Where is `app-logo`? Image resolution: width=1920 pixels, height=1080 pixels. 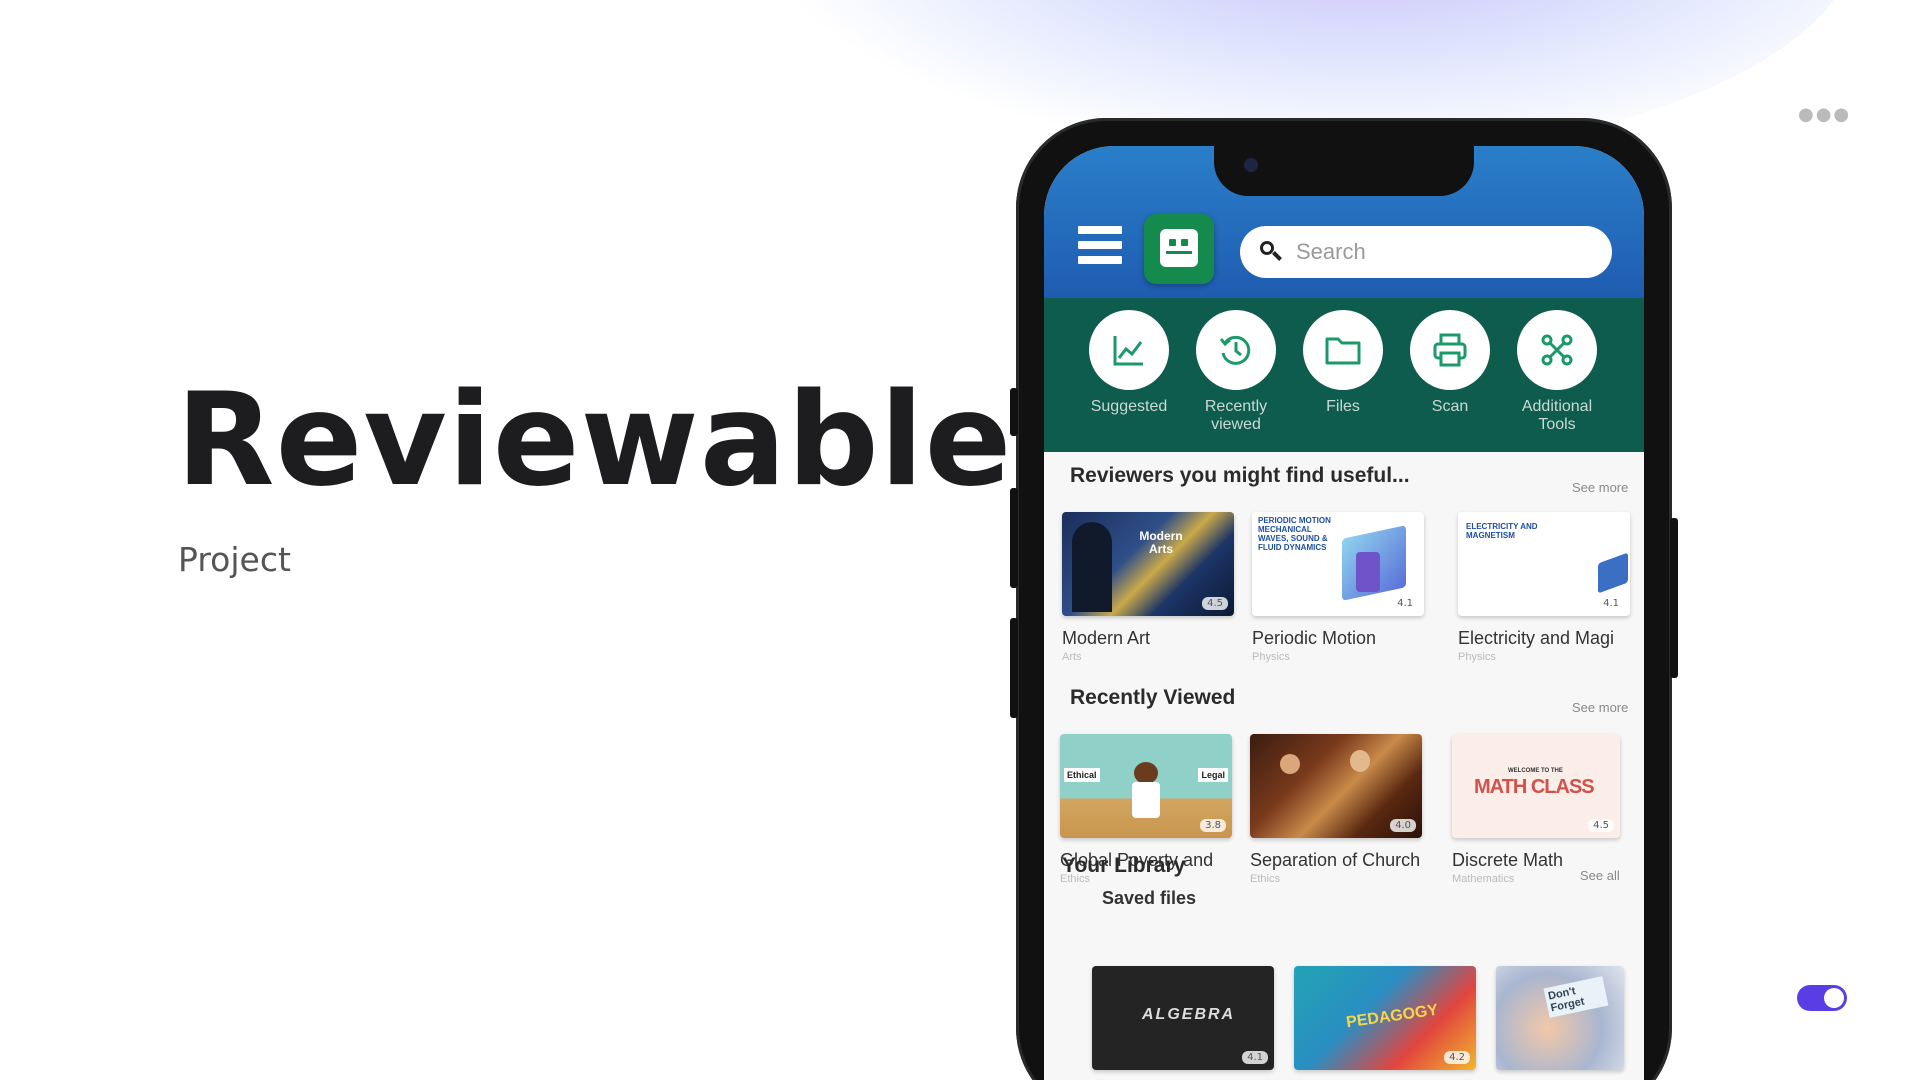 app-logo is located at coordinates (1179, 249).